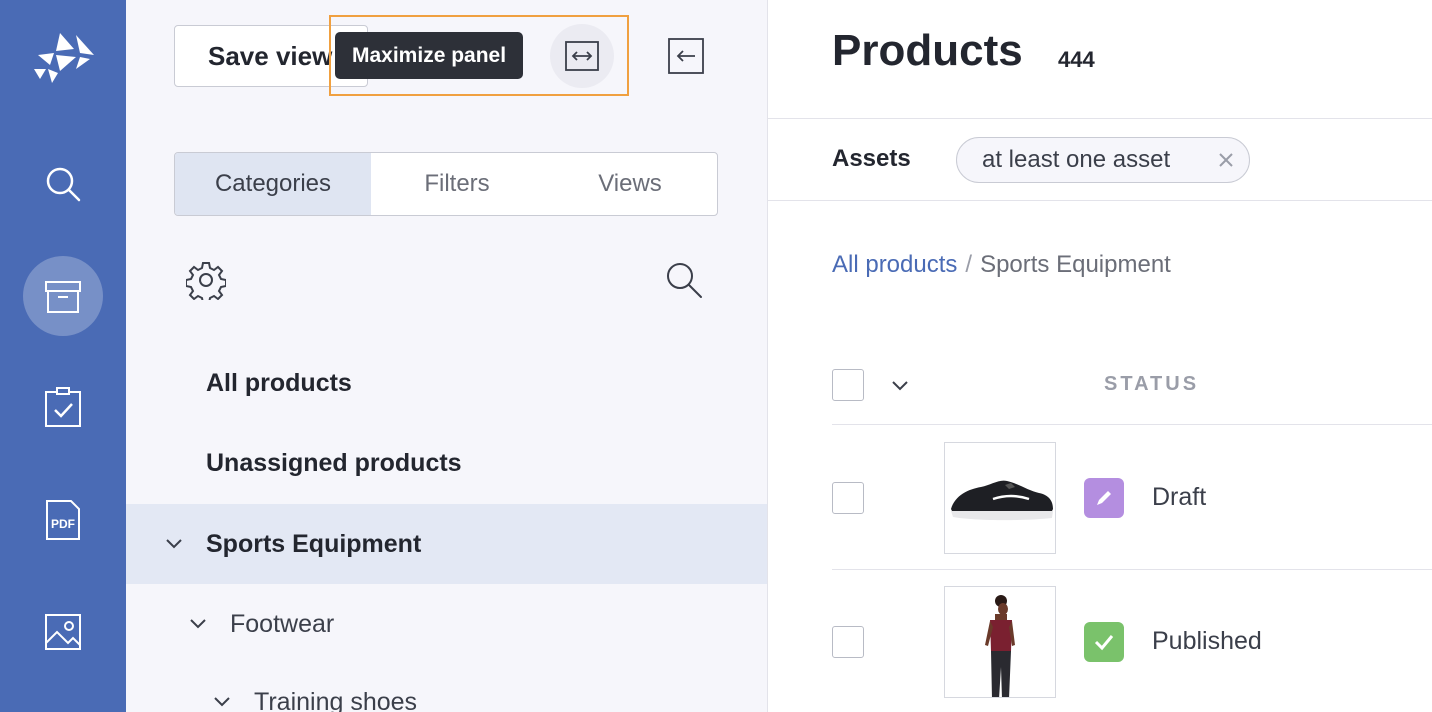  I want to click on nav-products, so click(63, 296).